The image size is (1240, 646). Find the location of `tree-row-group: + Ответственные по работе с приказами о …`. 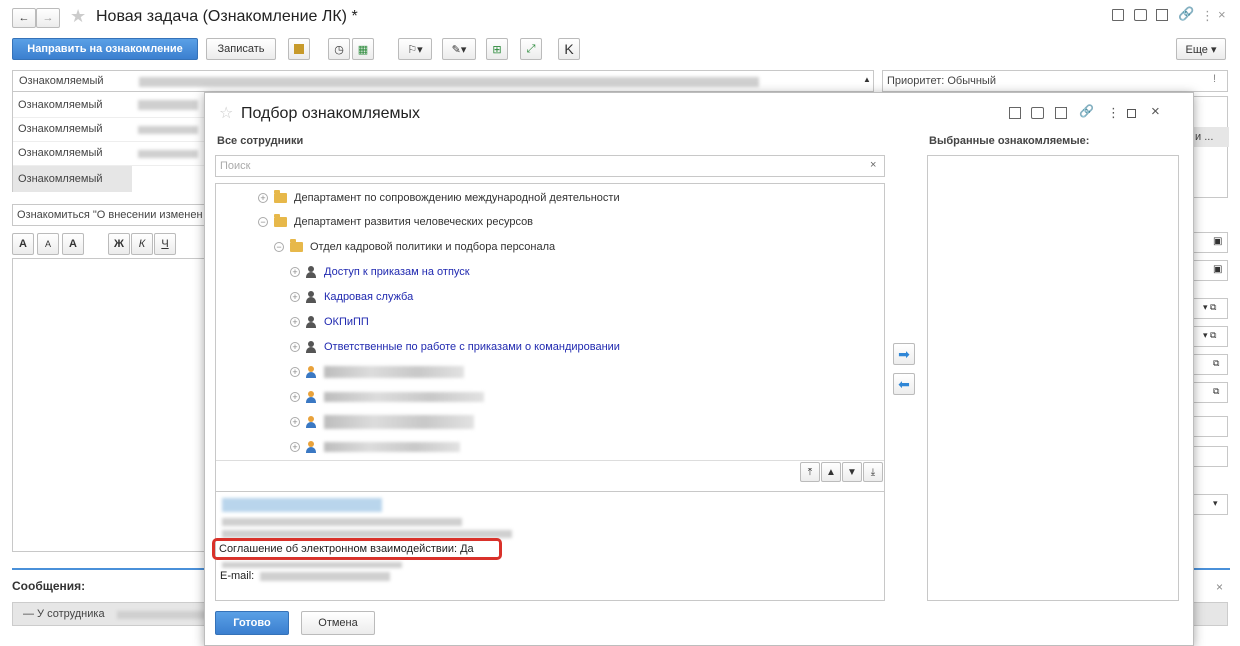

tree-row-group: + Ответственные по работе с приказами о … is located at coordinates (455, 347).